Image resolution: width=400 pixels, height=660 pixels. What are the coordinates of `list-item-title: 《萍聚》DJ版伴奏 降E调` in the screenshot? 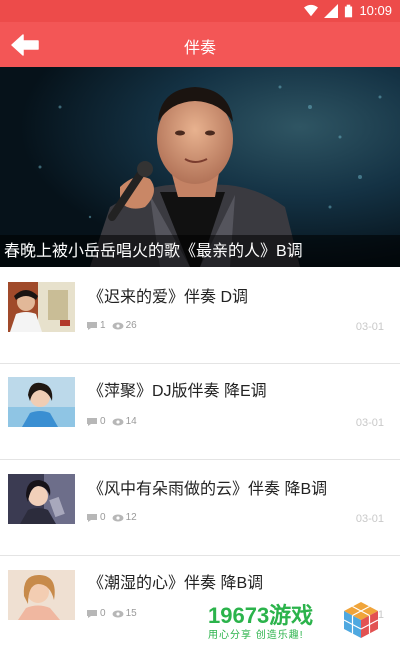 It's located at (177, 391).